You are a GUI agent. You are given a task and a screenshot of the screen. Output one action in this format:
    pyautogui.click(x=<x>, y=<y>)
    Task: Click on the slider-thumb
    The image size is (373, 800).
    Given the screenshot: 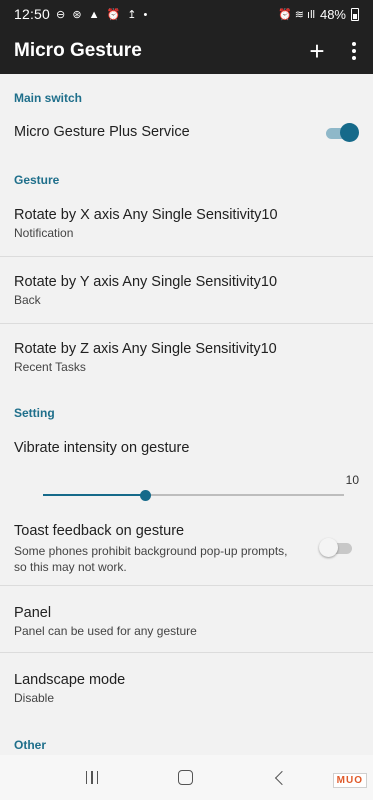 What is the action you would take?
    pyautogui.click(x=146, y=495)
    